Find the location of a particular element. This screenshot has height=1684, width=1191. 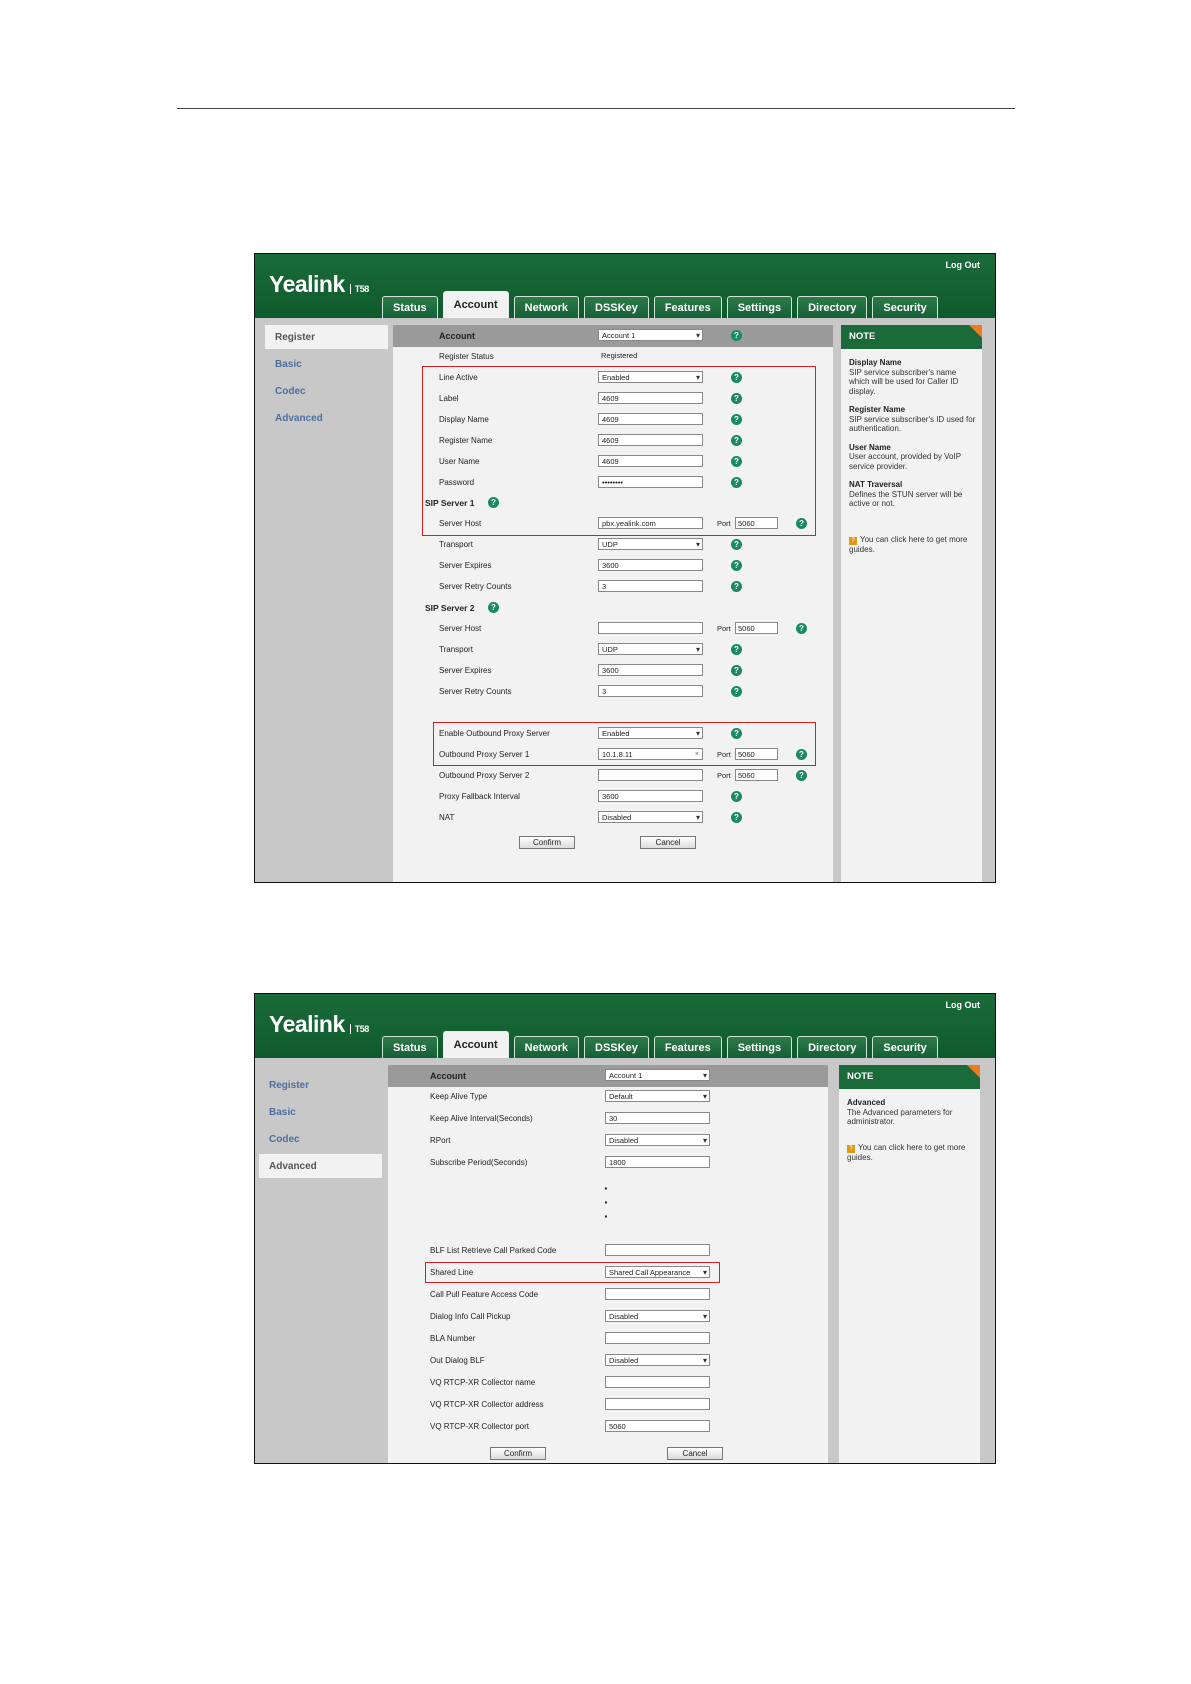

keep-alive-type-select: Default is located at coordinates (657, 1096).